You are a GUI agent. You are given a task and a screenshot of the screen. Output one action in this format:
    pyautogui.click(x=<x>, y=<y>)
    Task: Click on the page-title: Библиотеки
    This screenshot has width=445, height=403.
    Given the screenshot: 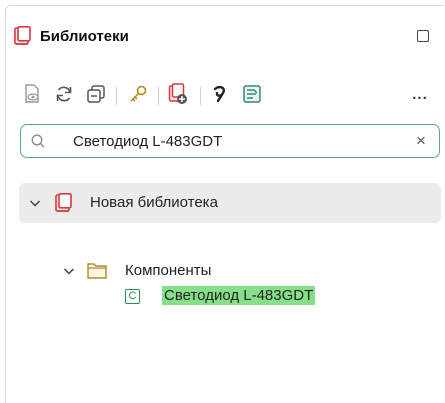 What is the action you would take?
    pyautogui.click(x=84, y=36)
    